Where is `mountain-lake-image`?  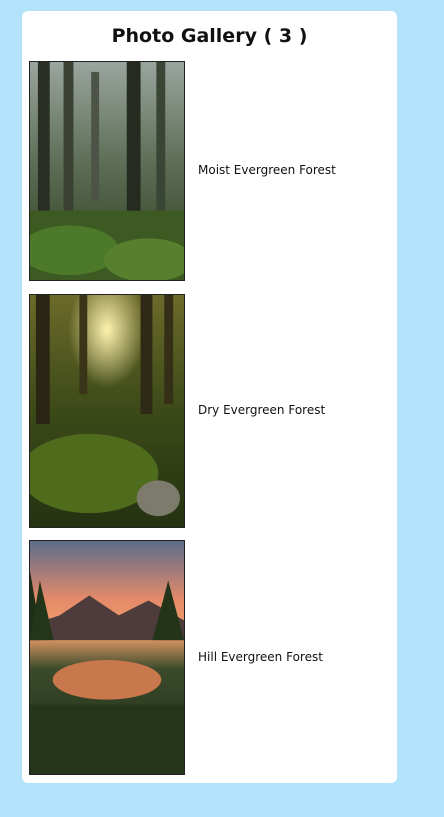
mountain-lake-image is located at coordinates (107, 657).